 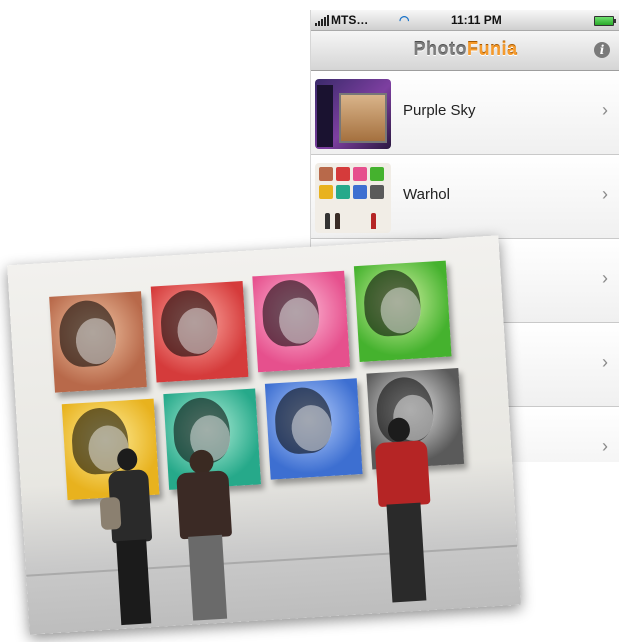 What do you see at coordinates (602, 50) in the screenshot?
I see `info-button: i` at bounding box center [602, 50].